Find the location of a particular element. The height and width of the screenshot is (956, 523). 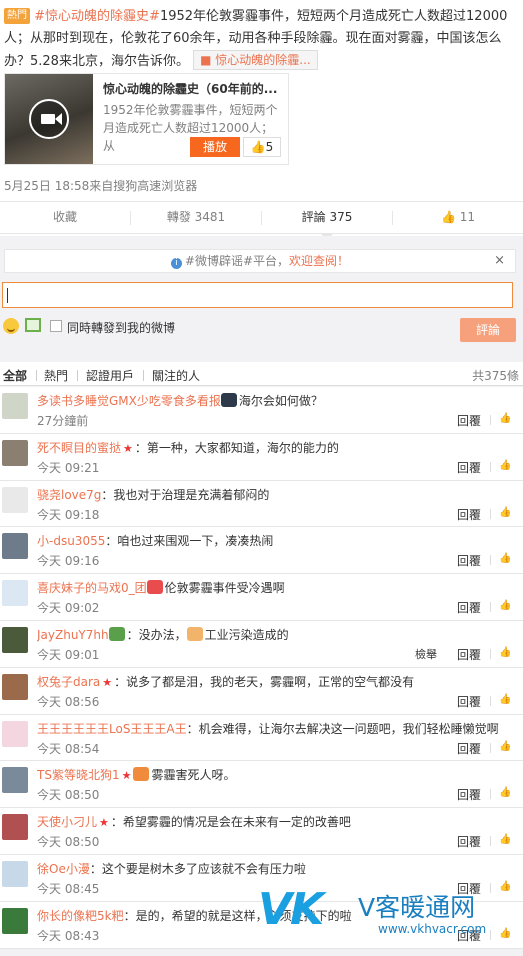

comment-line: 多读书多睡觉GMX少吃零食多看报 海尔会如何做？ is located at coordinates (277, 401).